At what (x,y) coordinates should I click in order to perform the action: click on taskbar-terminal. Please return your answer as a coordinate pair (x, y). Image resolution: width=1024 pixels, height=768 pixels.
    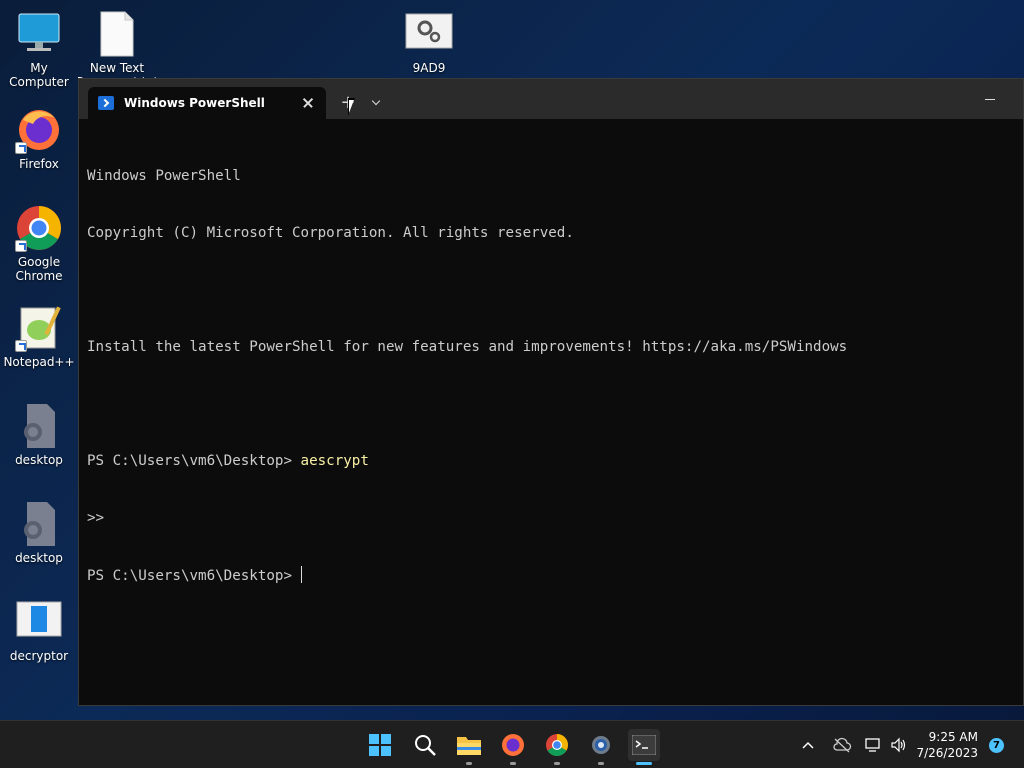
    Looking at the image, I should click on (644, 747).